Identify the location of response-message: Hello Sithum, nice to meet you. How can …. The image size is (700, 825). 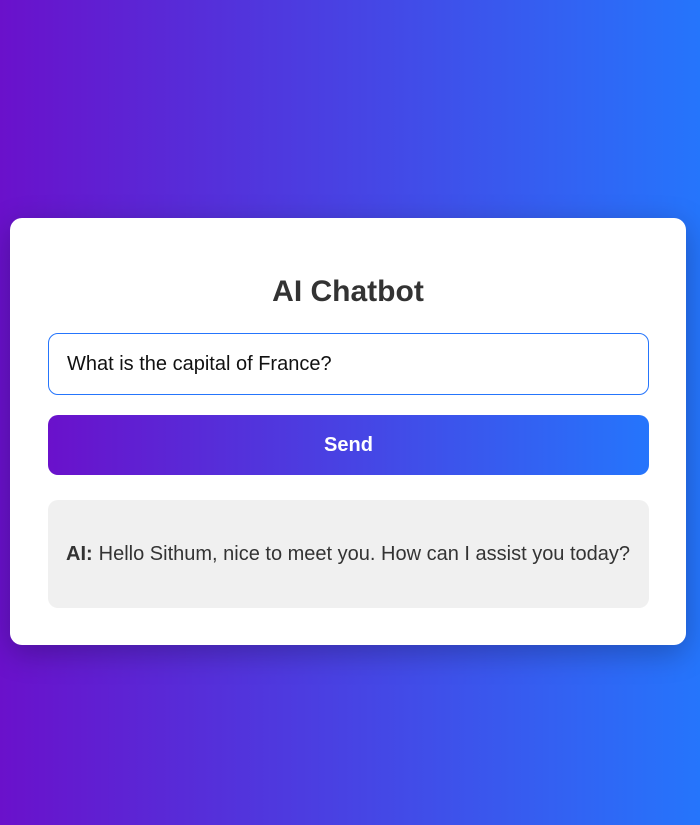
(364, 553).